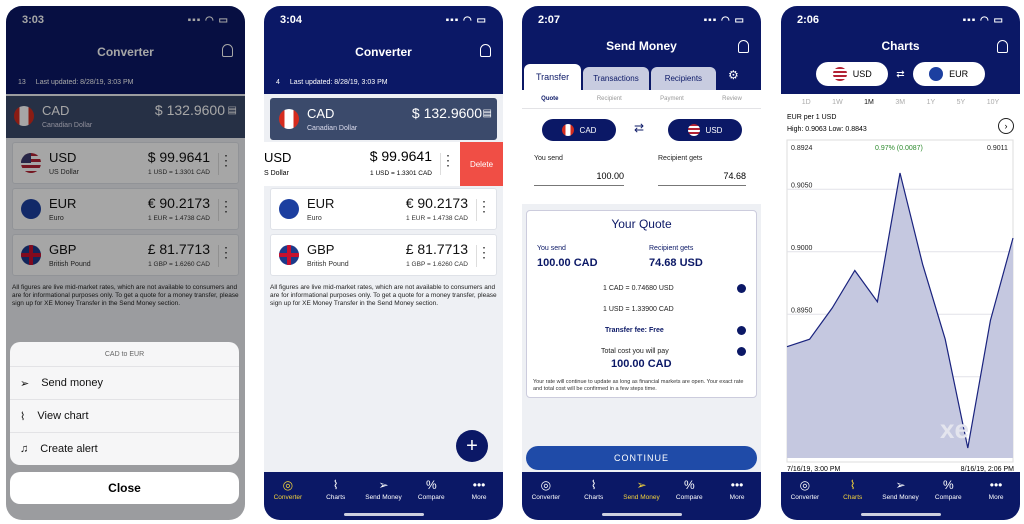 Image resolution: width=1024 pixels, height=524 pixels. I want to click on you-send-label: You send, so click(548, 158).